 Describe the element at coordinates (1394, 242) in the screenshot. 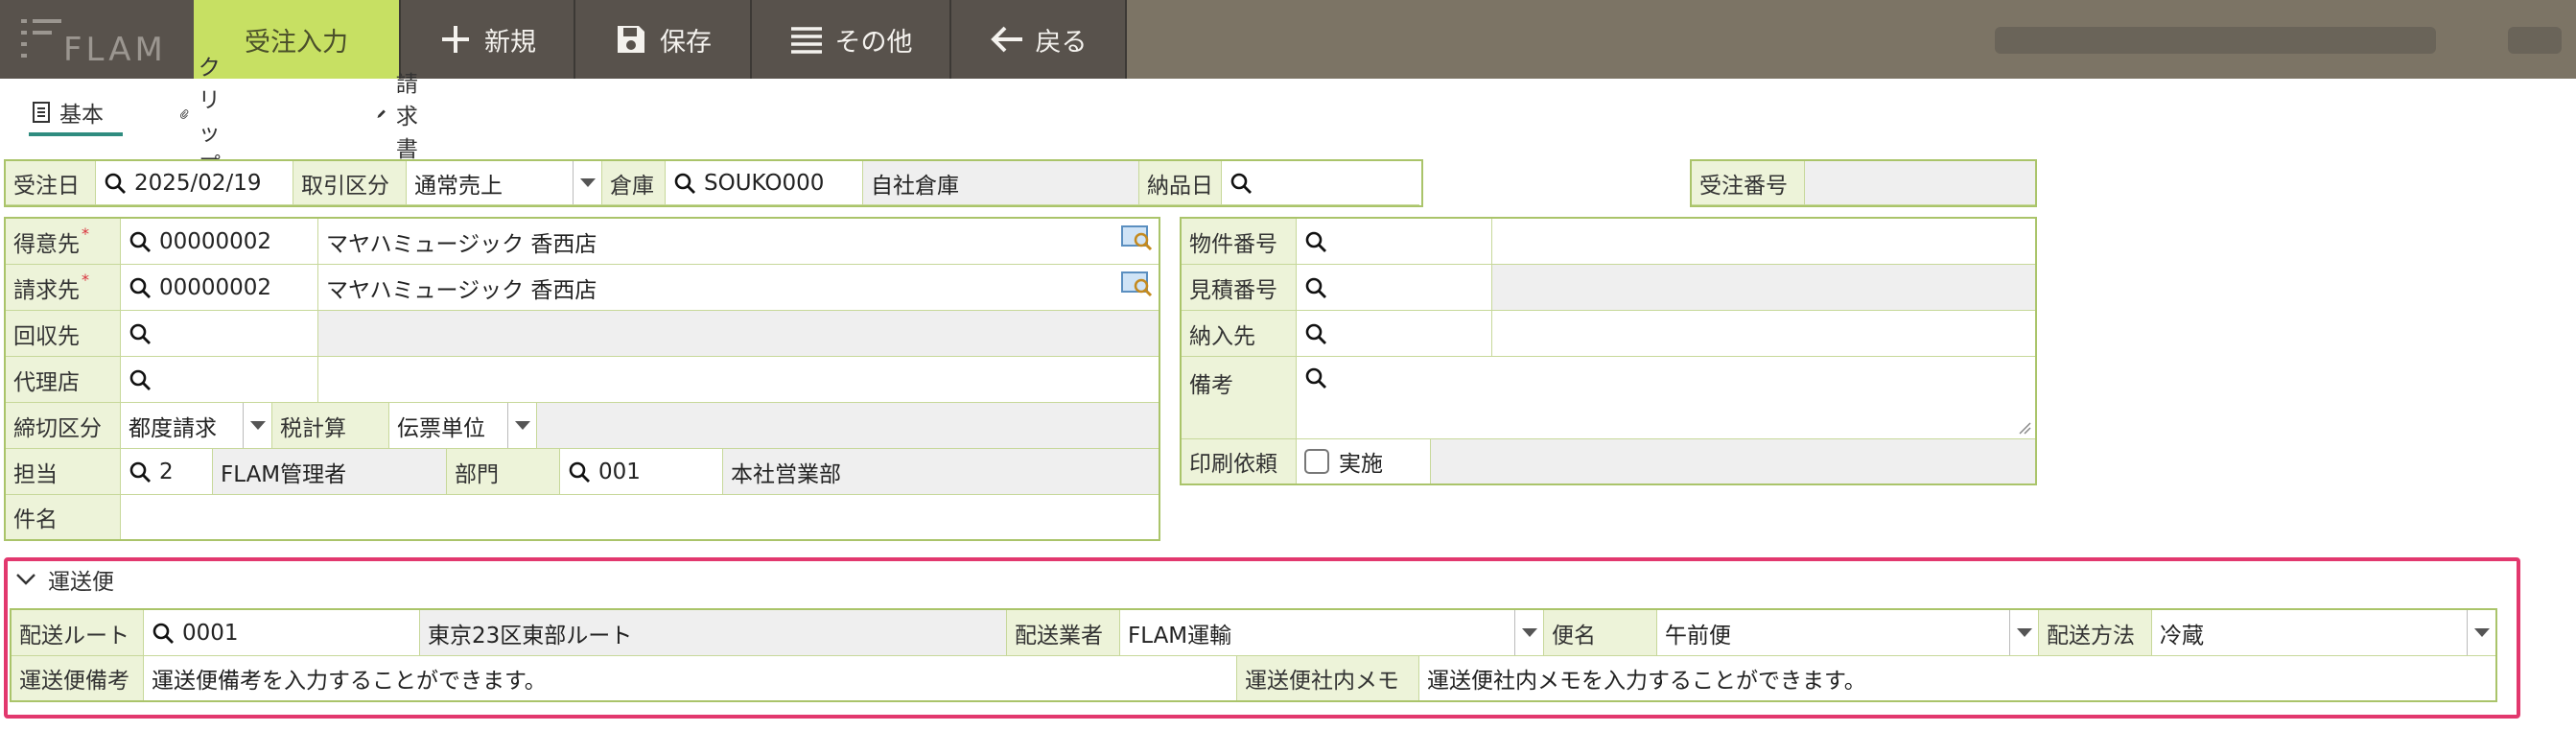

I see `property-code-field` at that location.